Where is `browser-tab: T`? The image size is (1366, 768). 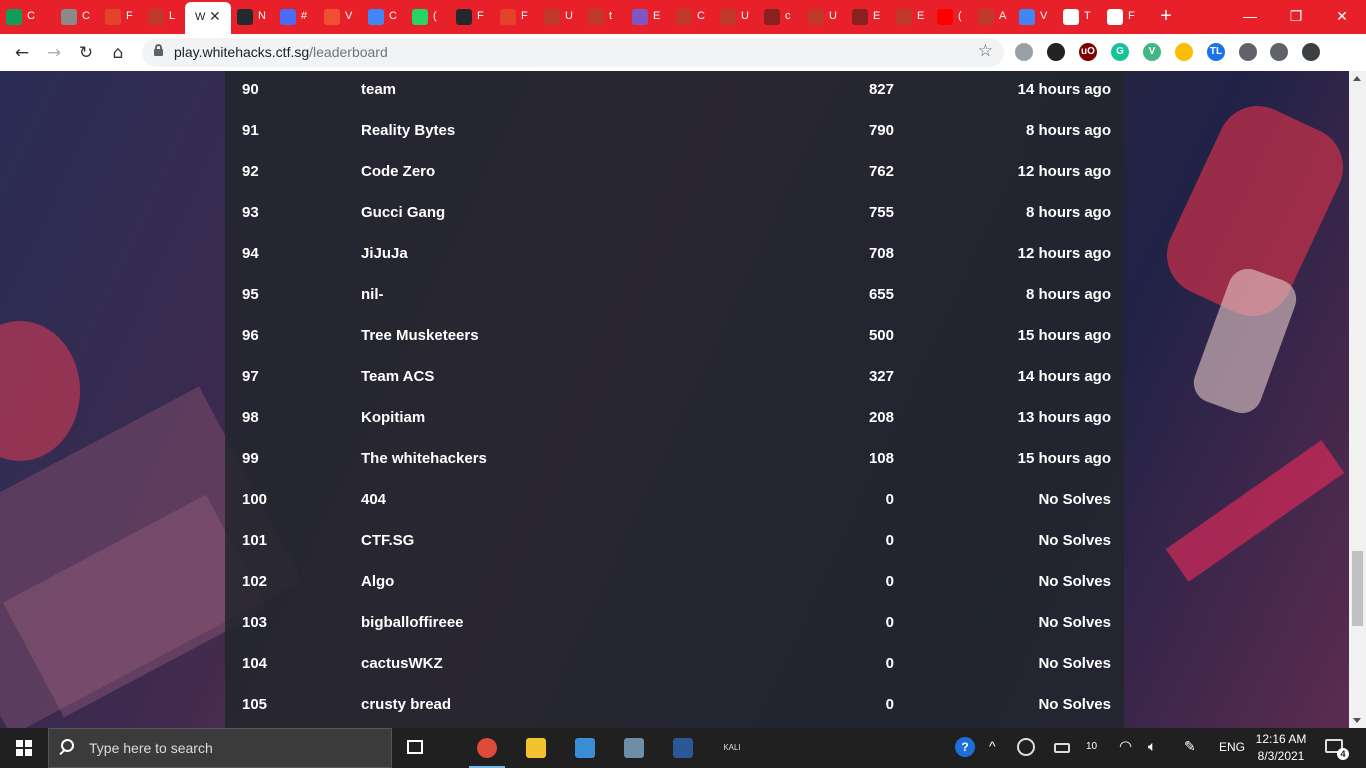
browser-tab: T is located at coordinates (1078, 17).